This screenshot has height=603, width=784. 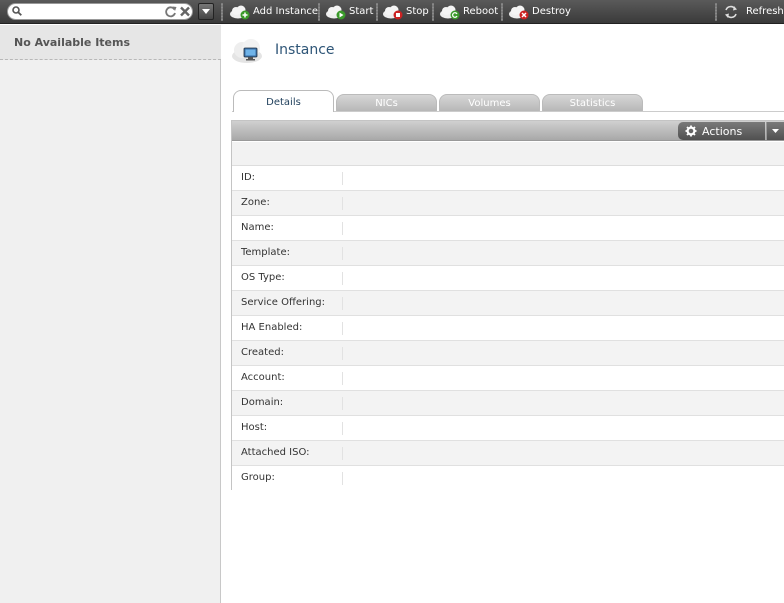 What do you see at coordinates (508, 378) in the screenshot?
I see `field-row-account: Account:` at bounding box center [508, 378].